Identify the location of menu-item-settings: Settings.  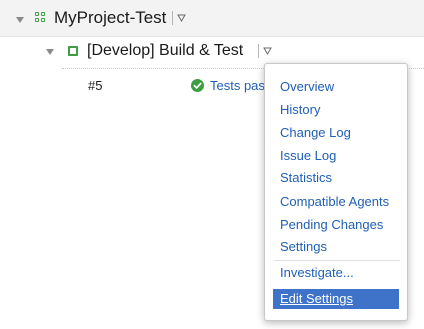
(303, 247).